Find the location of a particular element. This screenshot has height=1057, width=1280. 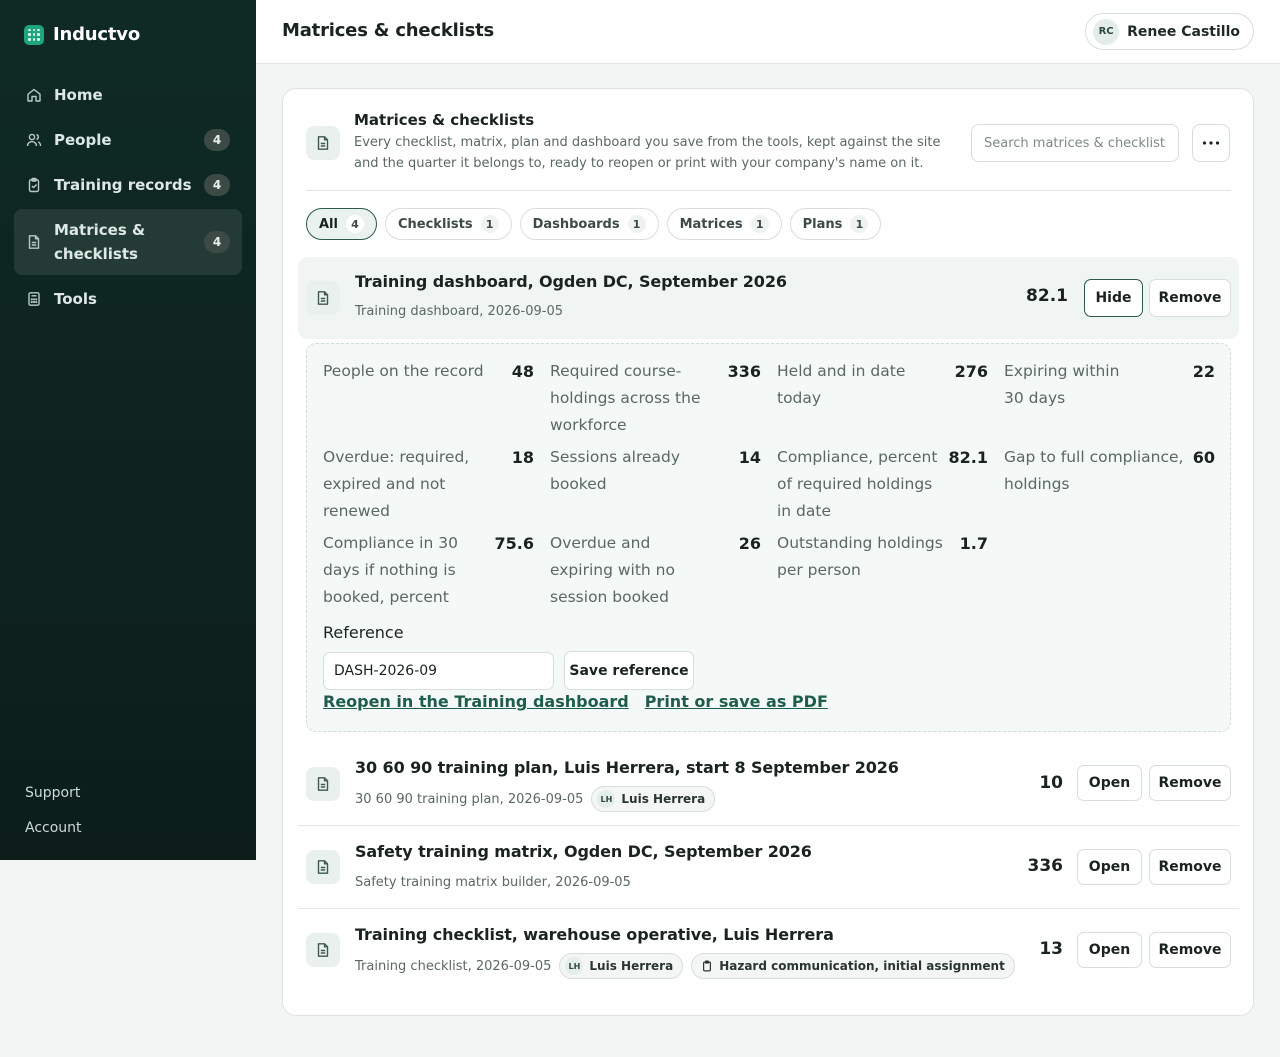

account-link: Account is located at coordinates (53, 834).